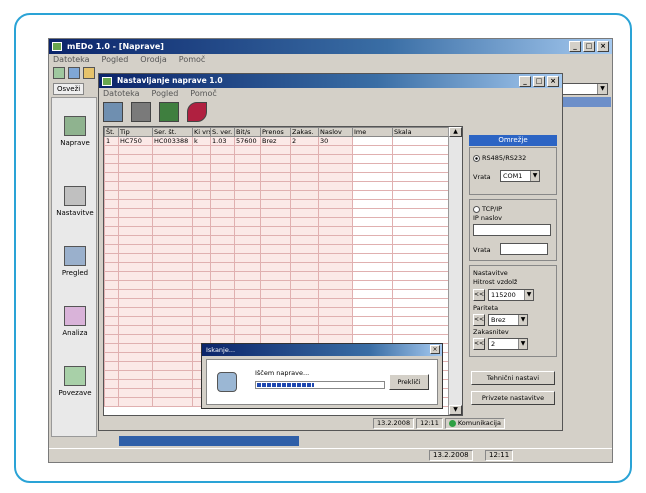 The height and width of the screenshot is (493, 646). Describe the element at coordinates (335, 141) in the screenshot. I see `table-cell: 30` at that location.